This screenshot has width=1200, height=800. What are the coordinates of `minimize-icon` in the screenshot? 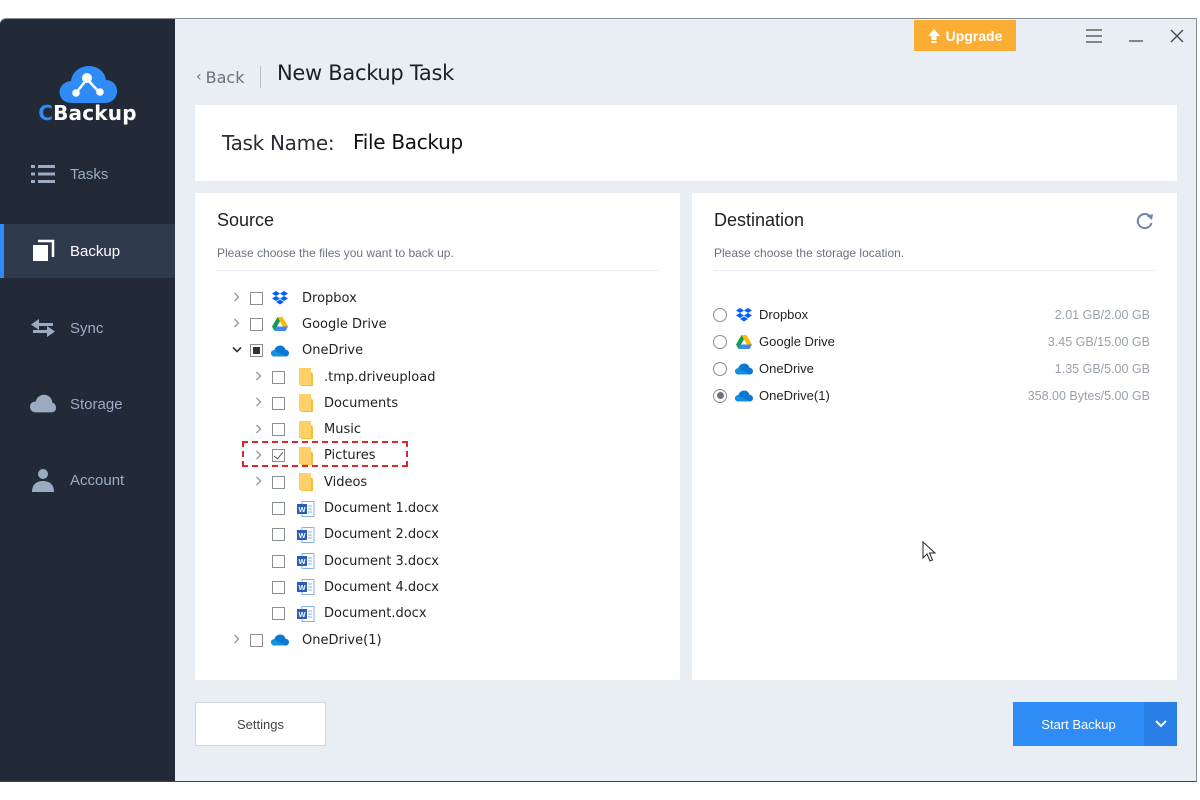 It's located at (1136, 41).